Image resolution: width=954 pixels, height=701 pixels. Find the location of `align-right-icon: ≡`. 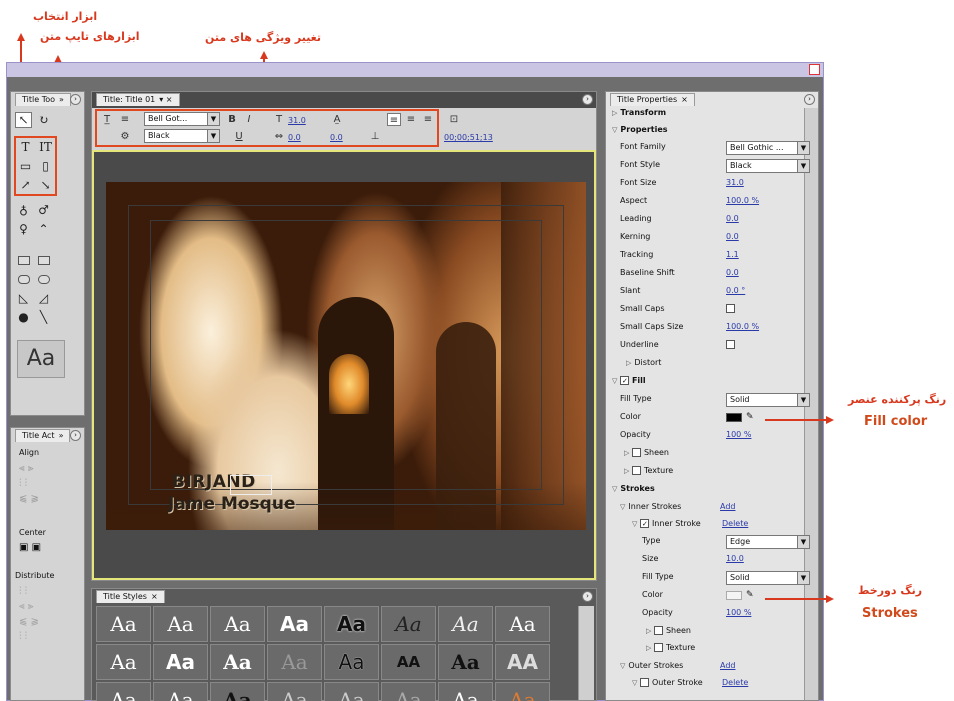

align-right-icon: ≡ is located at coordinates (428, 119).